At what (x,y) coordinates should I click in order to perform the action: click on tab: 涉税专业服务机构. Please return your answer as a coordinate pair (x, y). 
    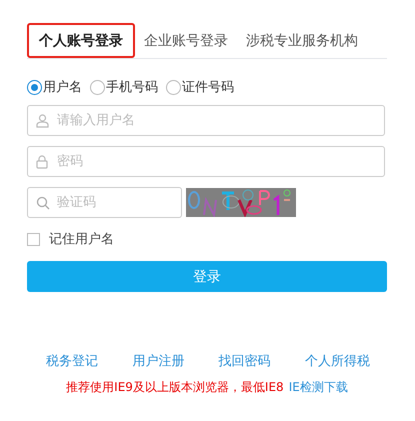
    Looking at the image, I should click on (302, 40).